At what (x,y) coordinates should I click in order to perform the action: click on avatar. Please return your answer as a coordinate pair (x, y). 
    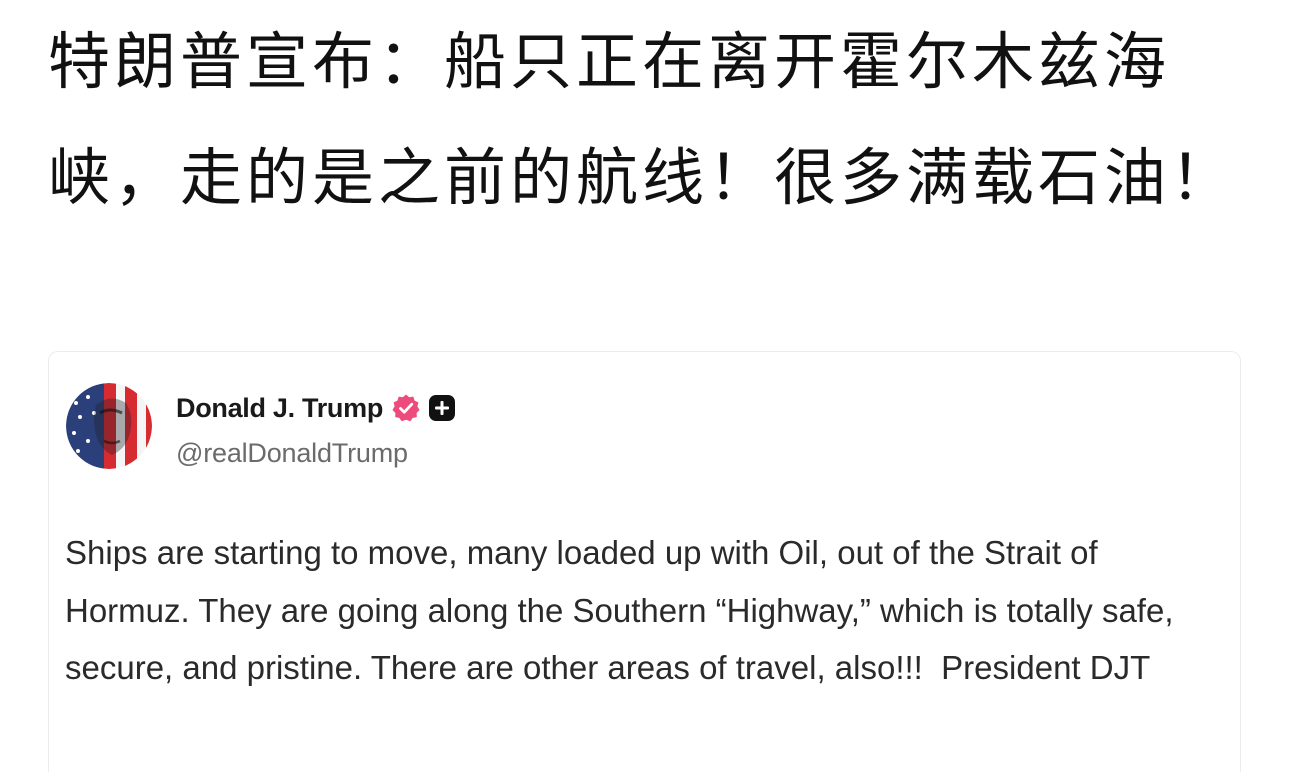
    Looking at the image, I should click on (109, 426).